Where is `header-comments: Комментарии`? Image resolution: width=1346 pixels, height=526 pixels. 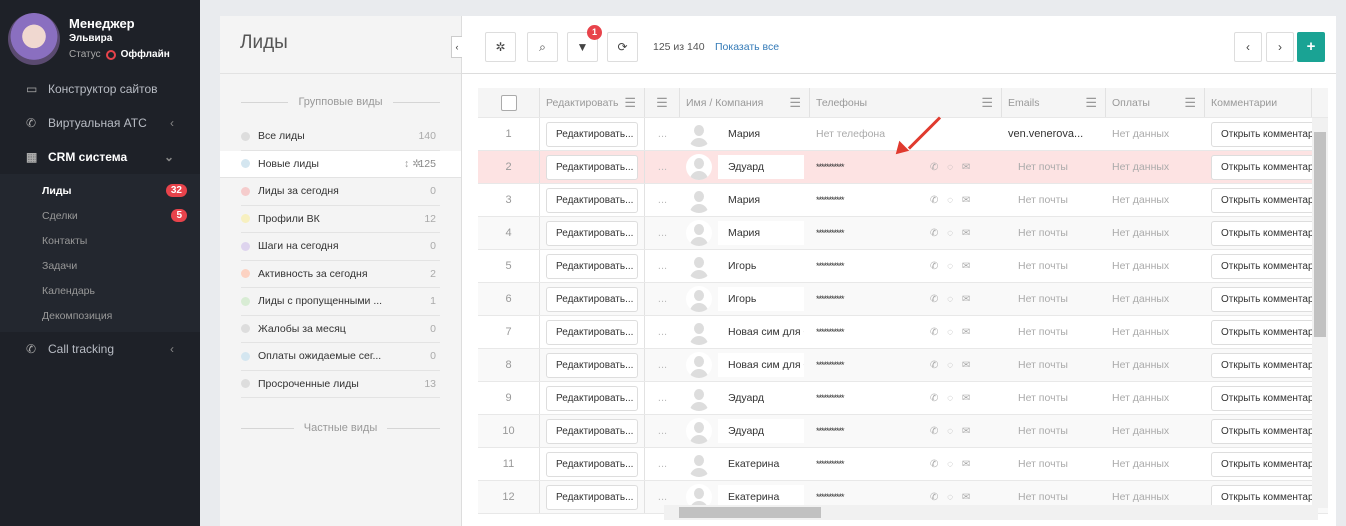 header-comments: Комментарии is located at coordinates (1258, 102).